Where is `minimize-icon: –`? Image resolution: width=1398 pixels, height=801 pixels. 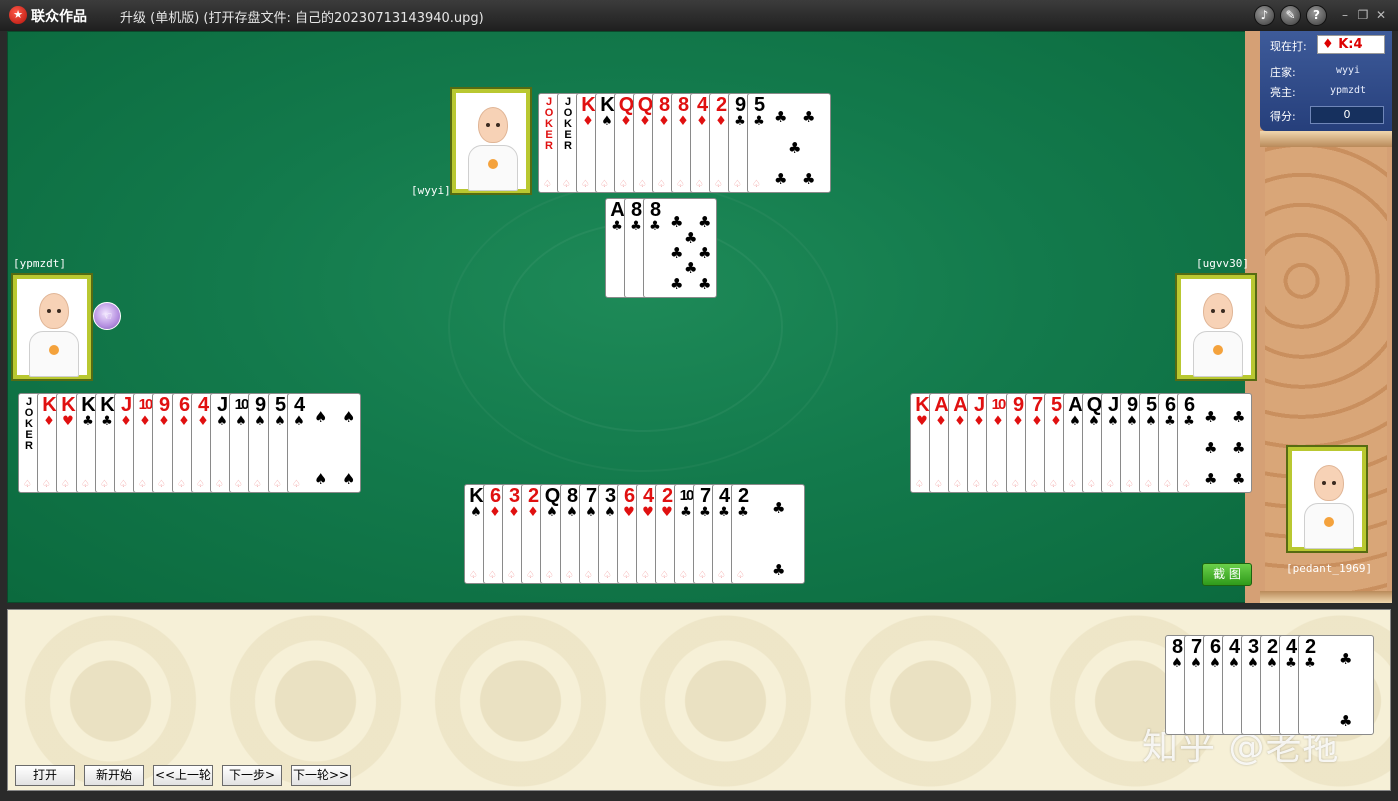 minimize-icon: – is located at coordinates (1345, 15).